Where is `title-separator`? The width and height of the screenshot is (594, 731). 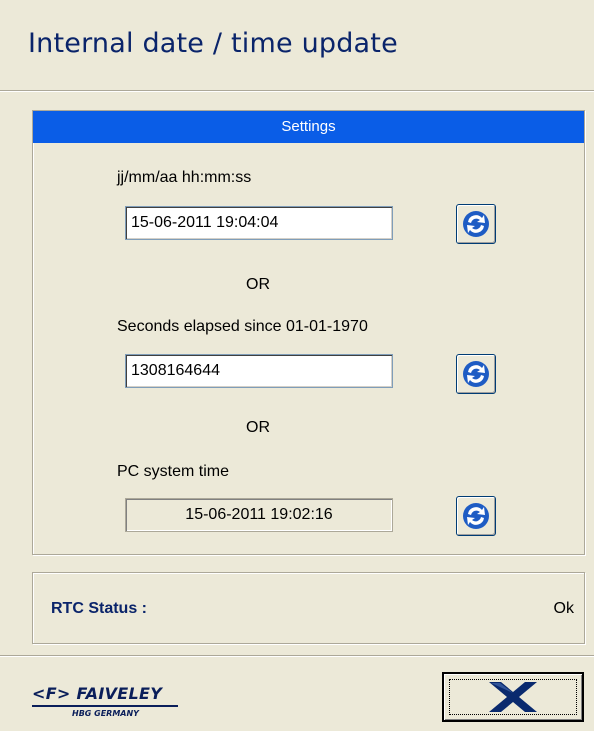
title-separator is located at coordinates (297, 91).